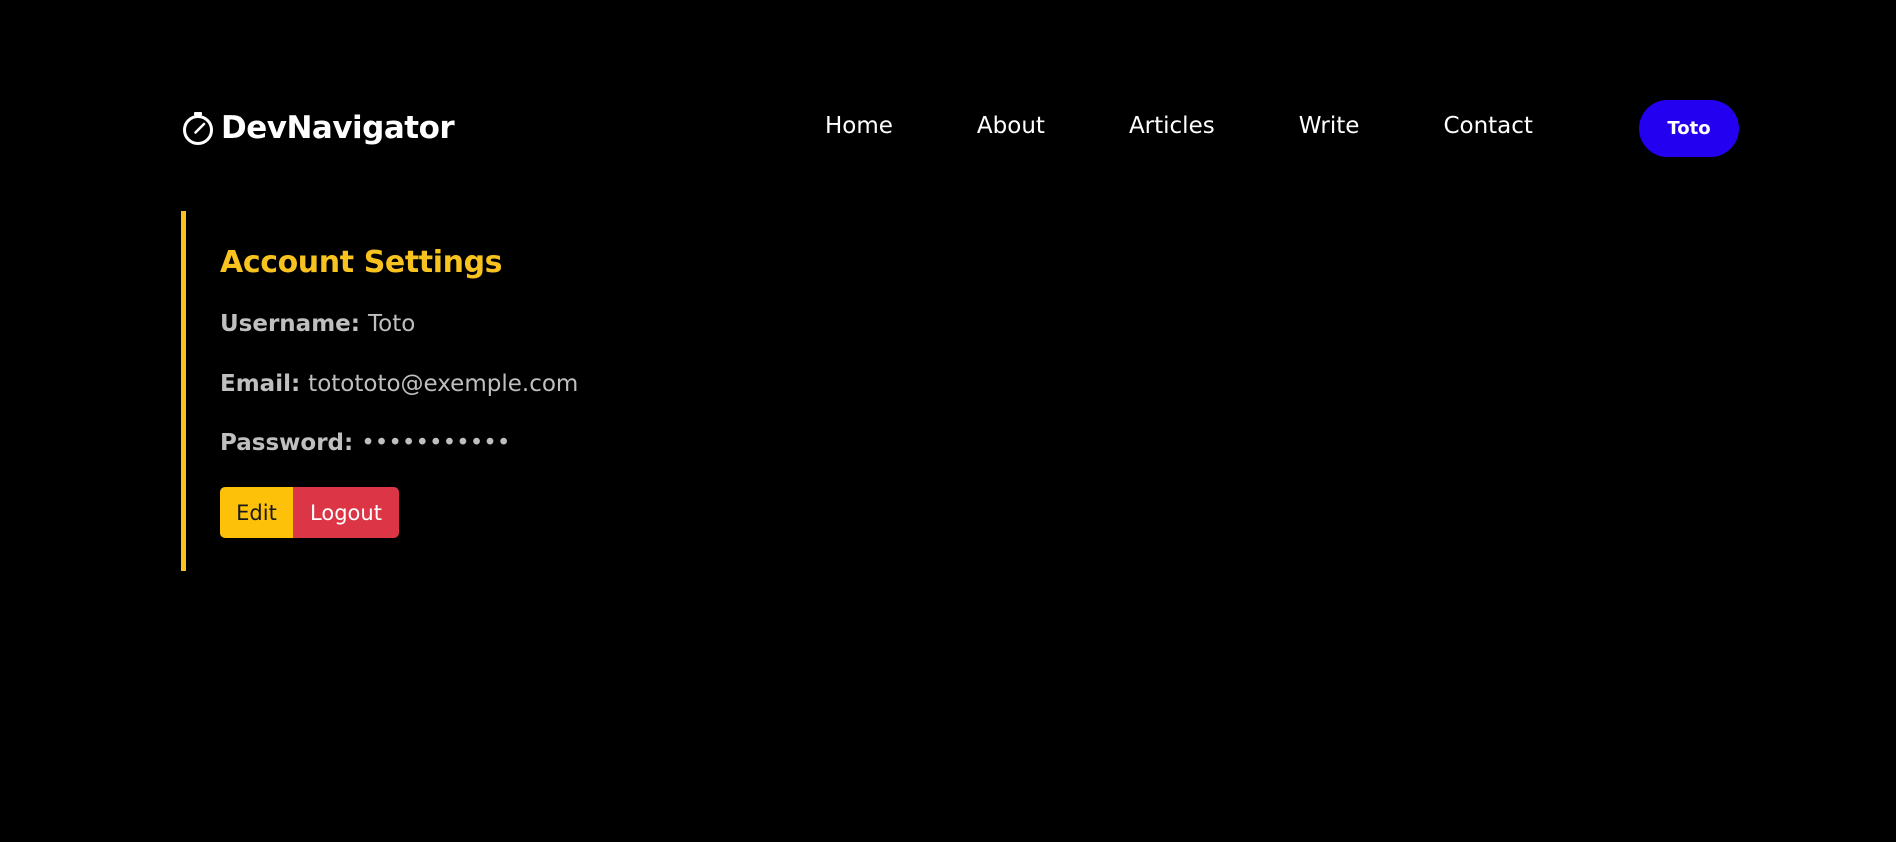 This screenshot has width=1896, height=842. I want to click on logout-button: Logout, so click(346, 512).